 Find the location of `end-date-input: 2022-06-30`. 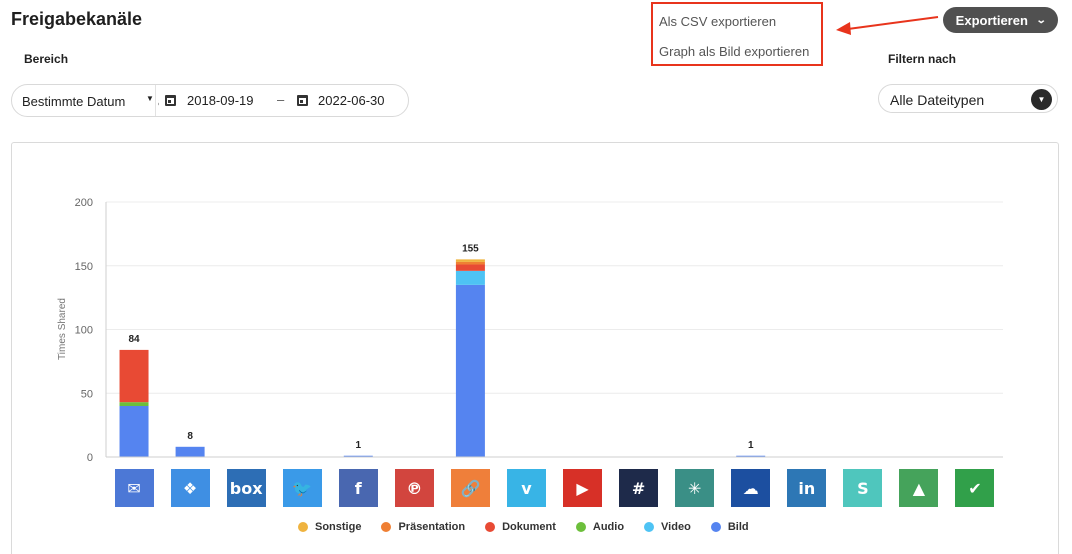

end-date-input: 2022-06-30 is located at coordinates (351, 100).